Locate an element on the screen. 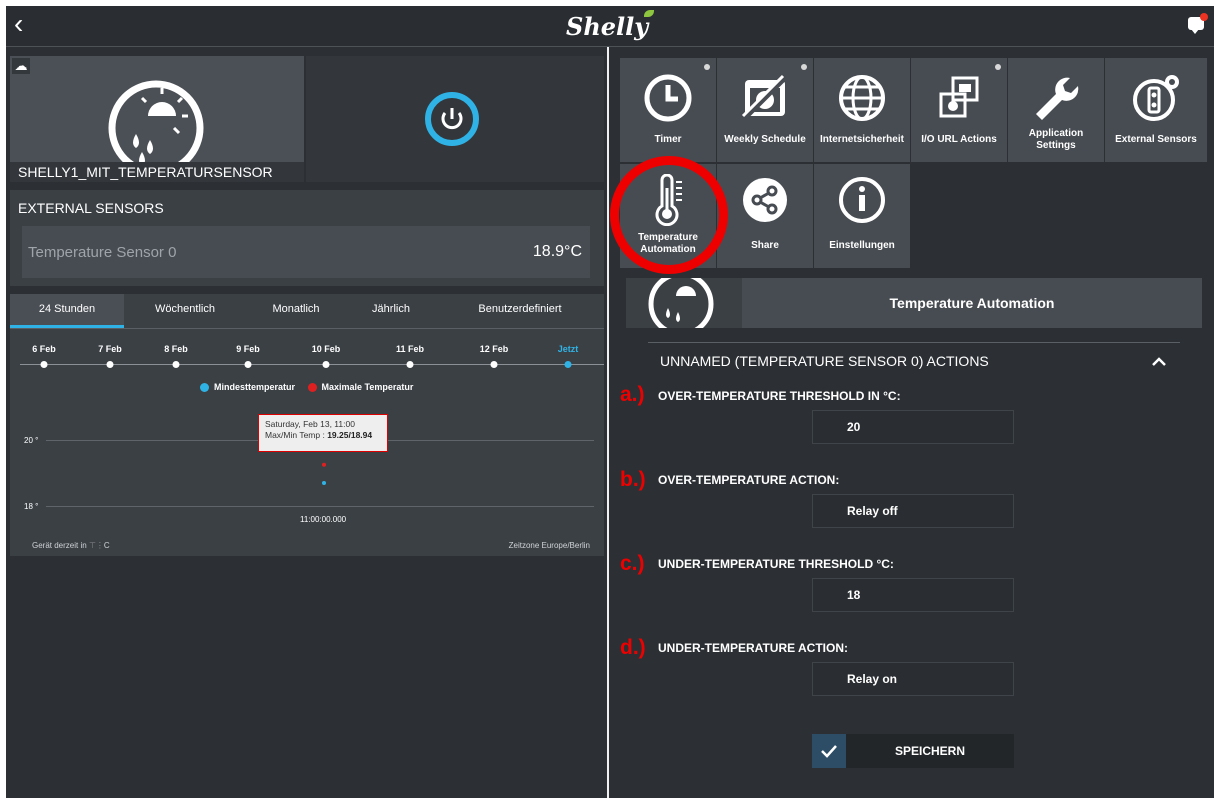 The height and width of the screenshot is (798, 1214). highlight-circle is located at coordinates (669, 215).